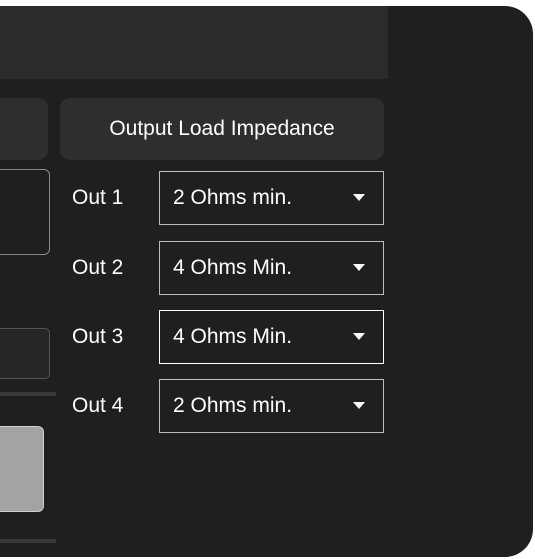  I want to click on output-label: Out 4, so click(98, 405).